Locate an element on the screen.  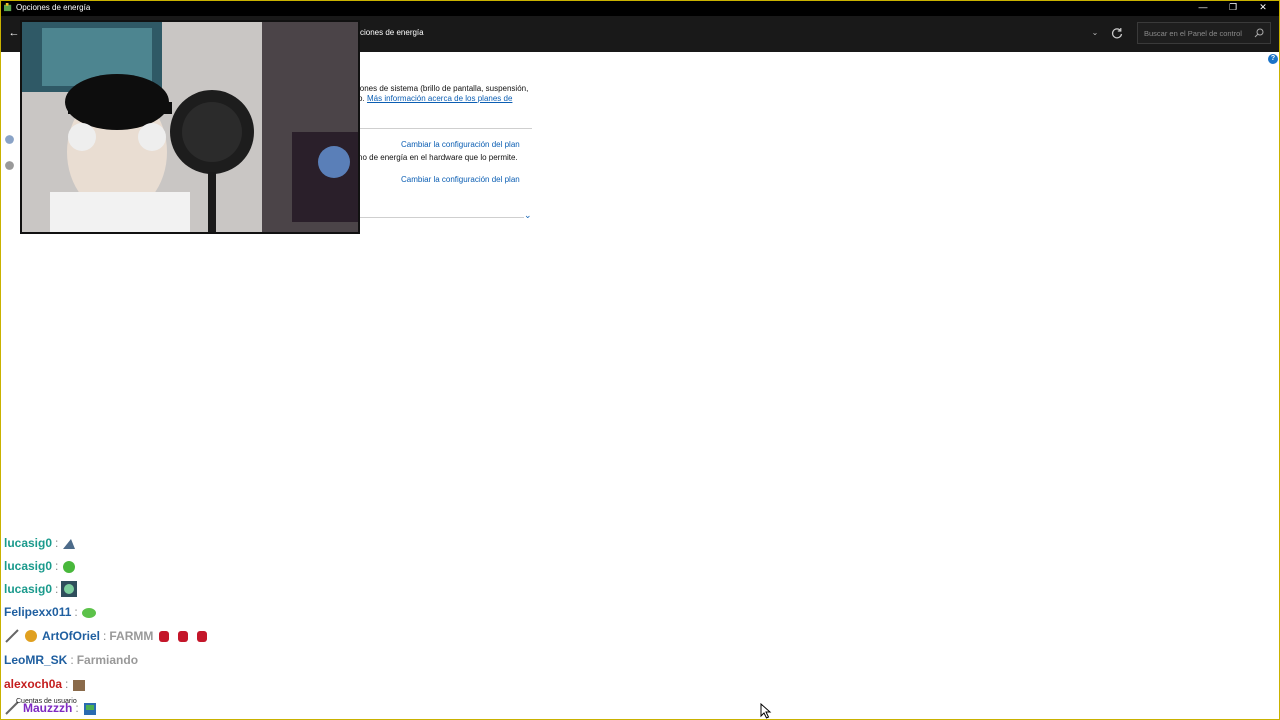
refresh-icon is located at coordinates (1117, 33).